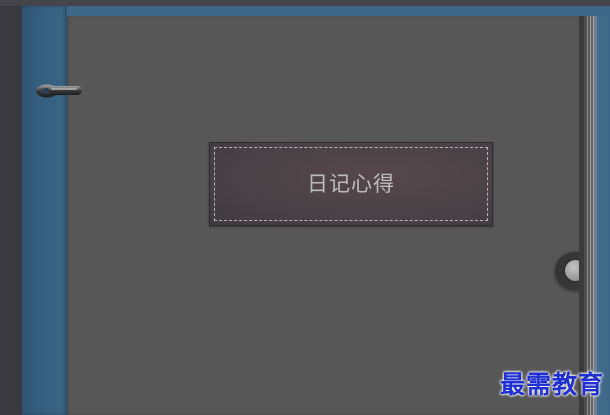 The width and height of the screenshot is (610, 415). I want to click on watermark-logo: 最需教育, so click(551, 384).